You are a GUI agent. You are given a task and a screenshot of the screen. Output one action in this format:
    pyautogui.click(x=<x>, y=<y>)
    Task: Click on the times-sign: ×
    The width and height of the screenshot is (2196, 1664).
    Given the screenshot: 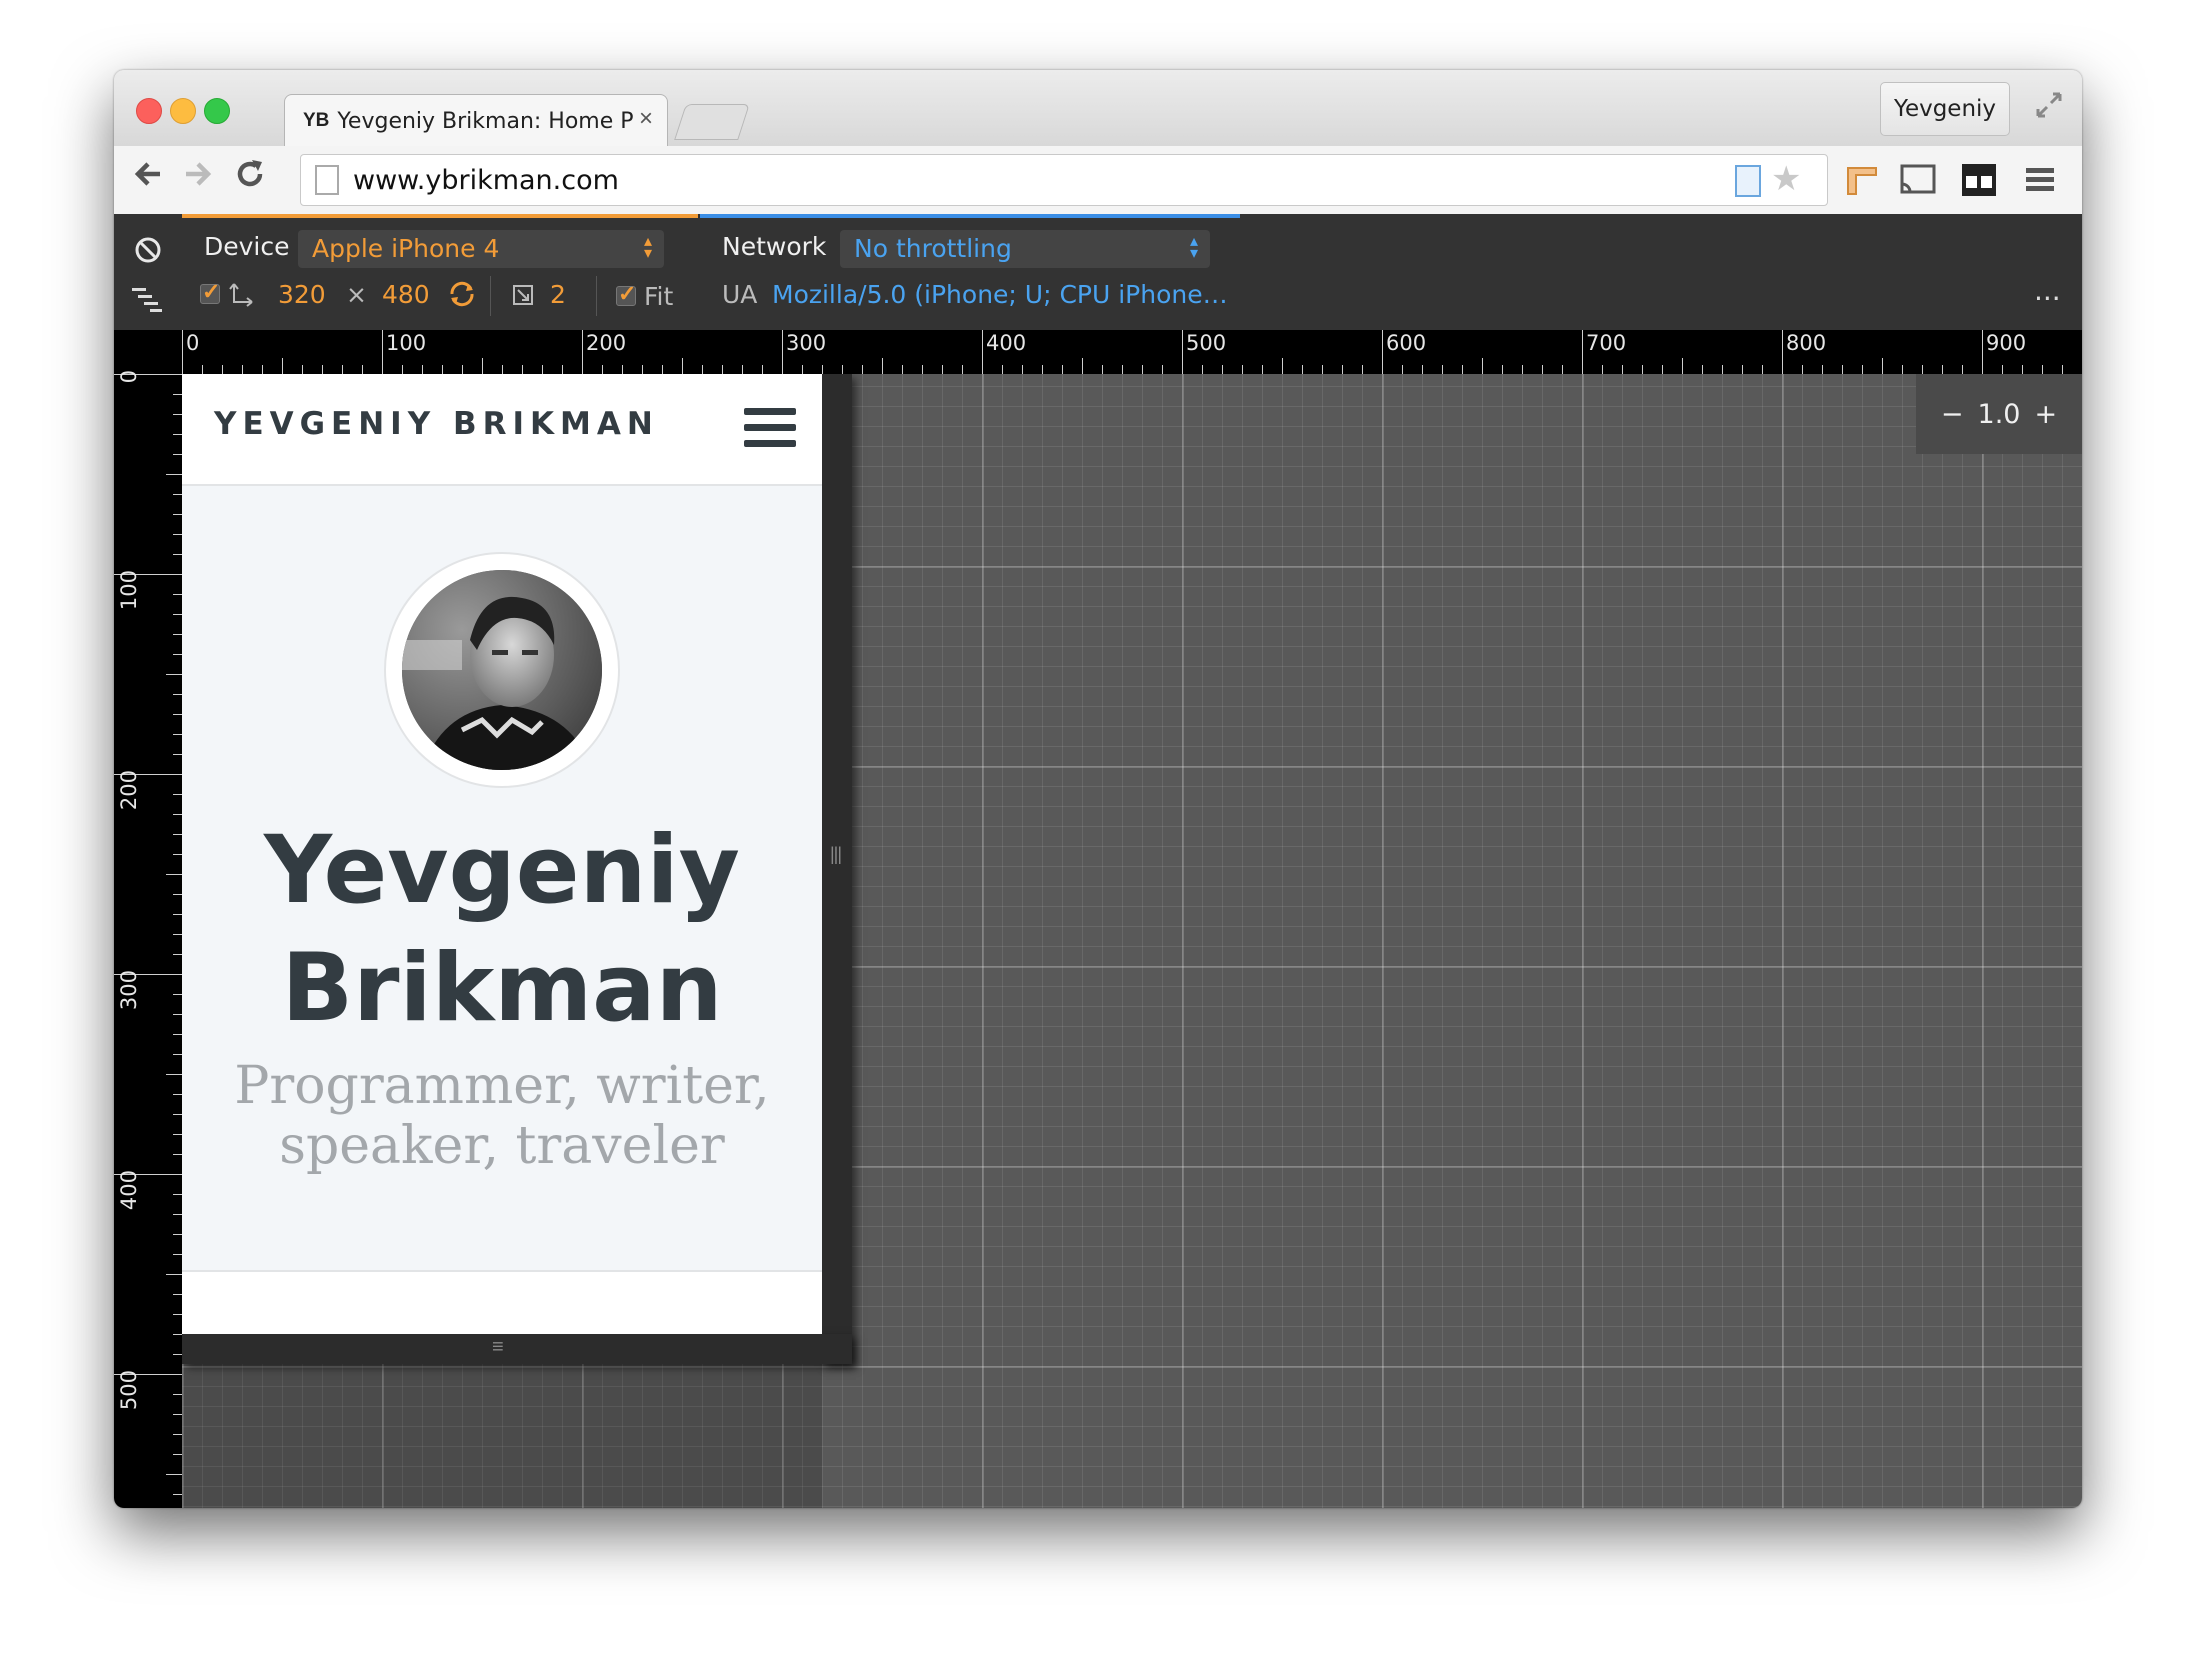 What is the action you would take?
    pyautogui.click(x=356, y=294)
    